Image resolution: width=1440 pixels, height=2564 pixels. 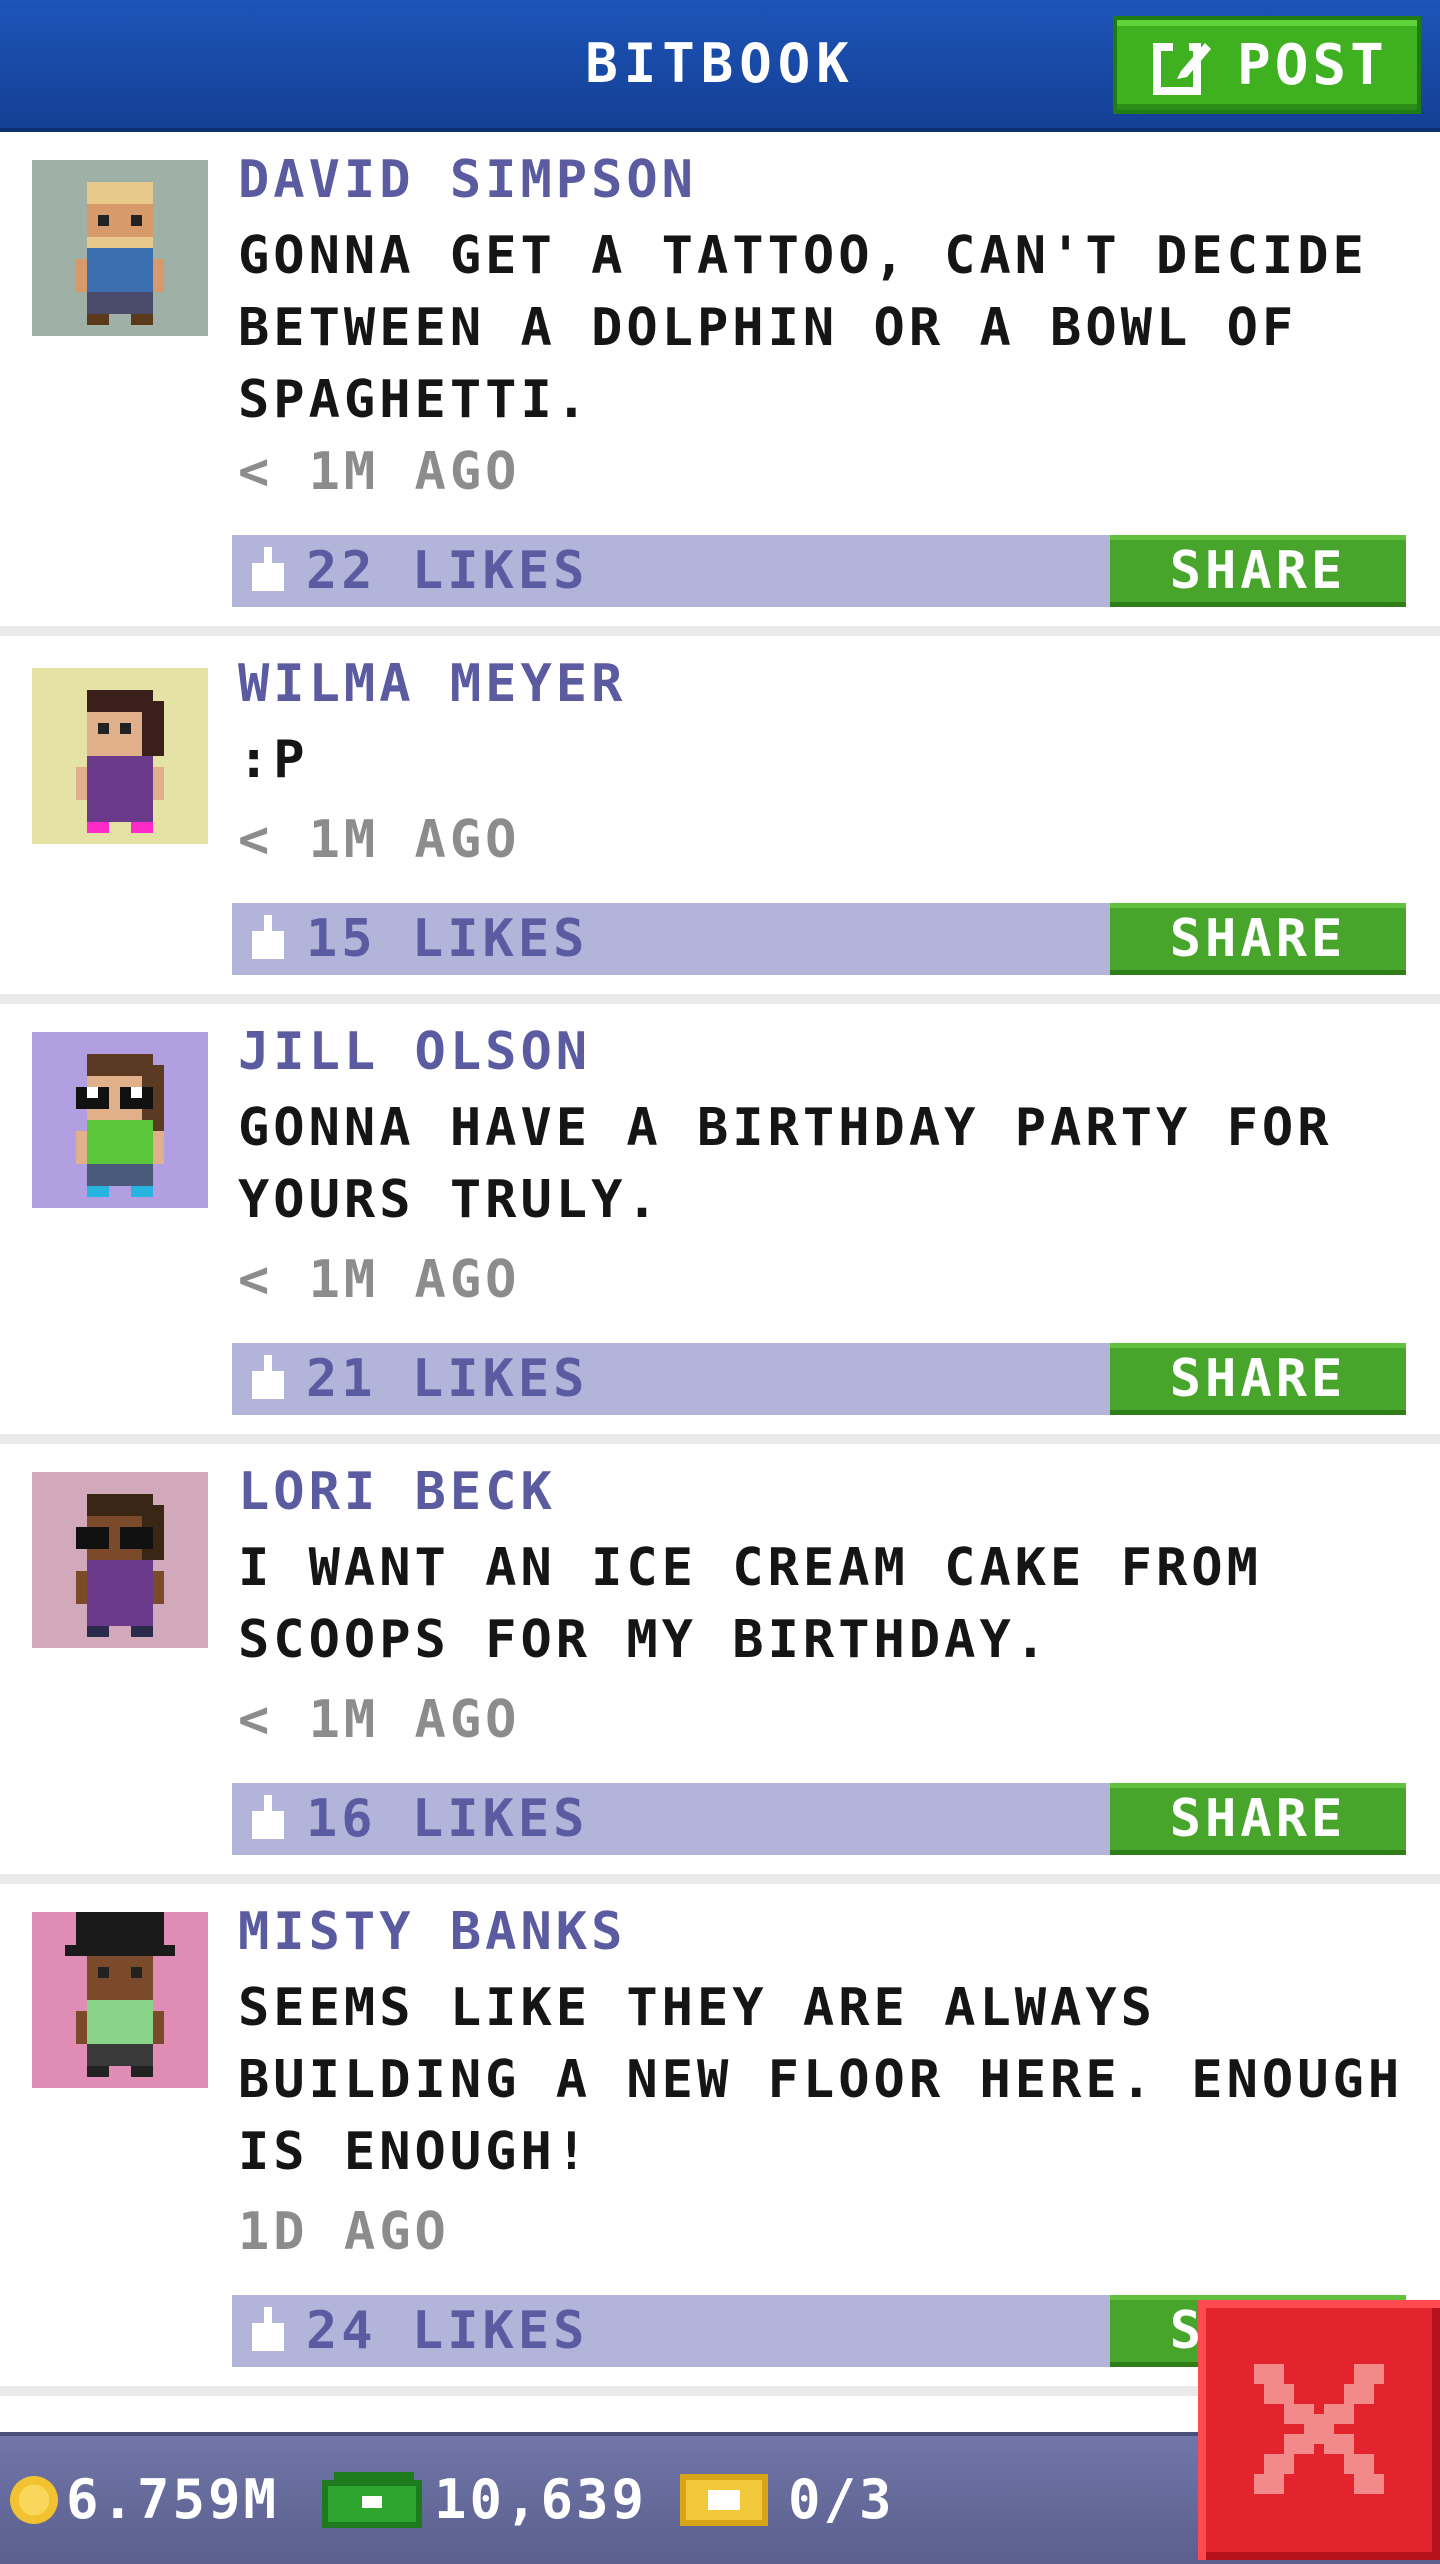 I want to click on post-author: JILL OLSON, so click(x=414, y=1052).